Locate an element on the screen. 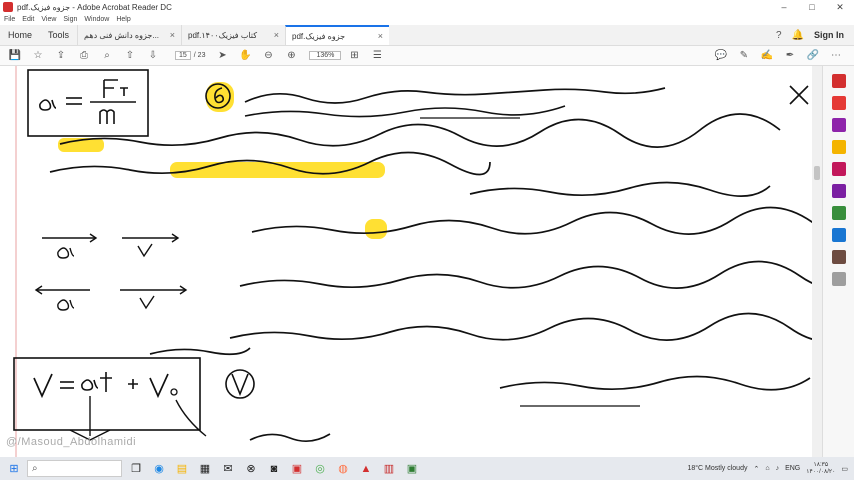  mail-icon: ✉ is located at coordinates (228, 469).